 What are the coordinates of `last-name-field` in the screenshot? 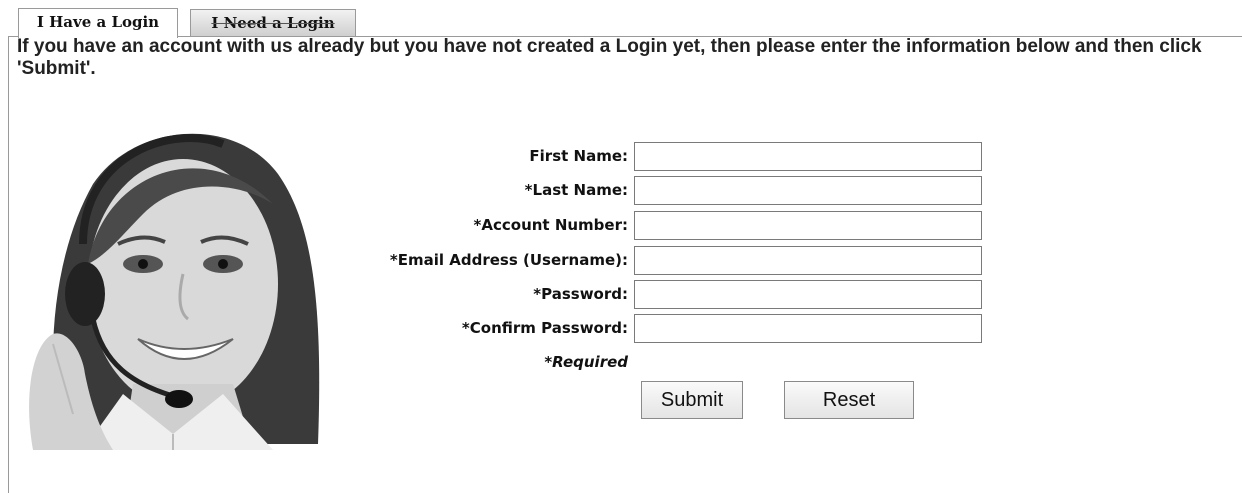 It's located at (808, 190).